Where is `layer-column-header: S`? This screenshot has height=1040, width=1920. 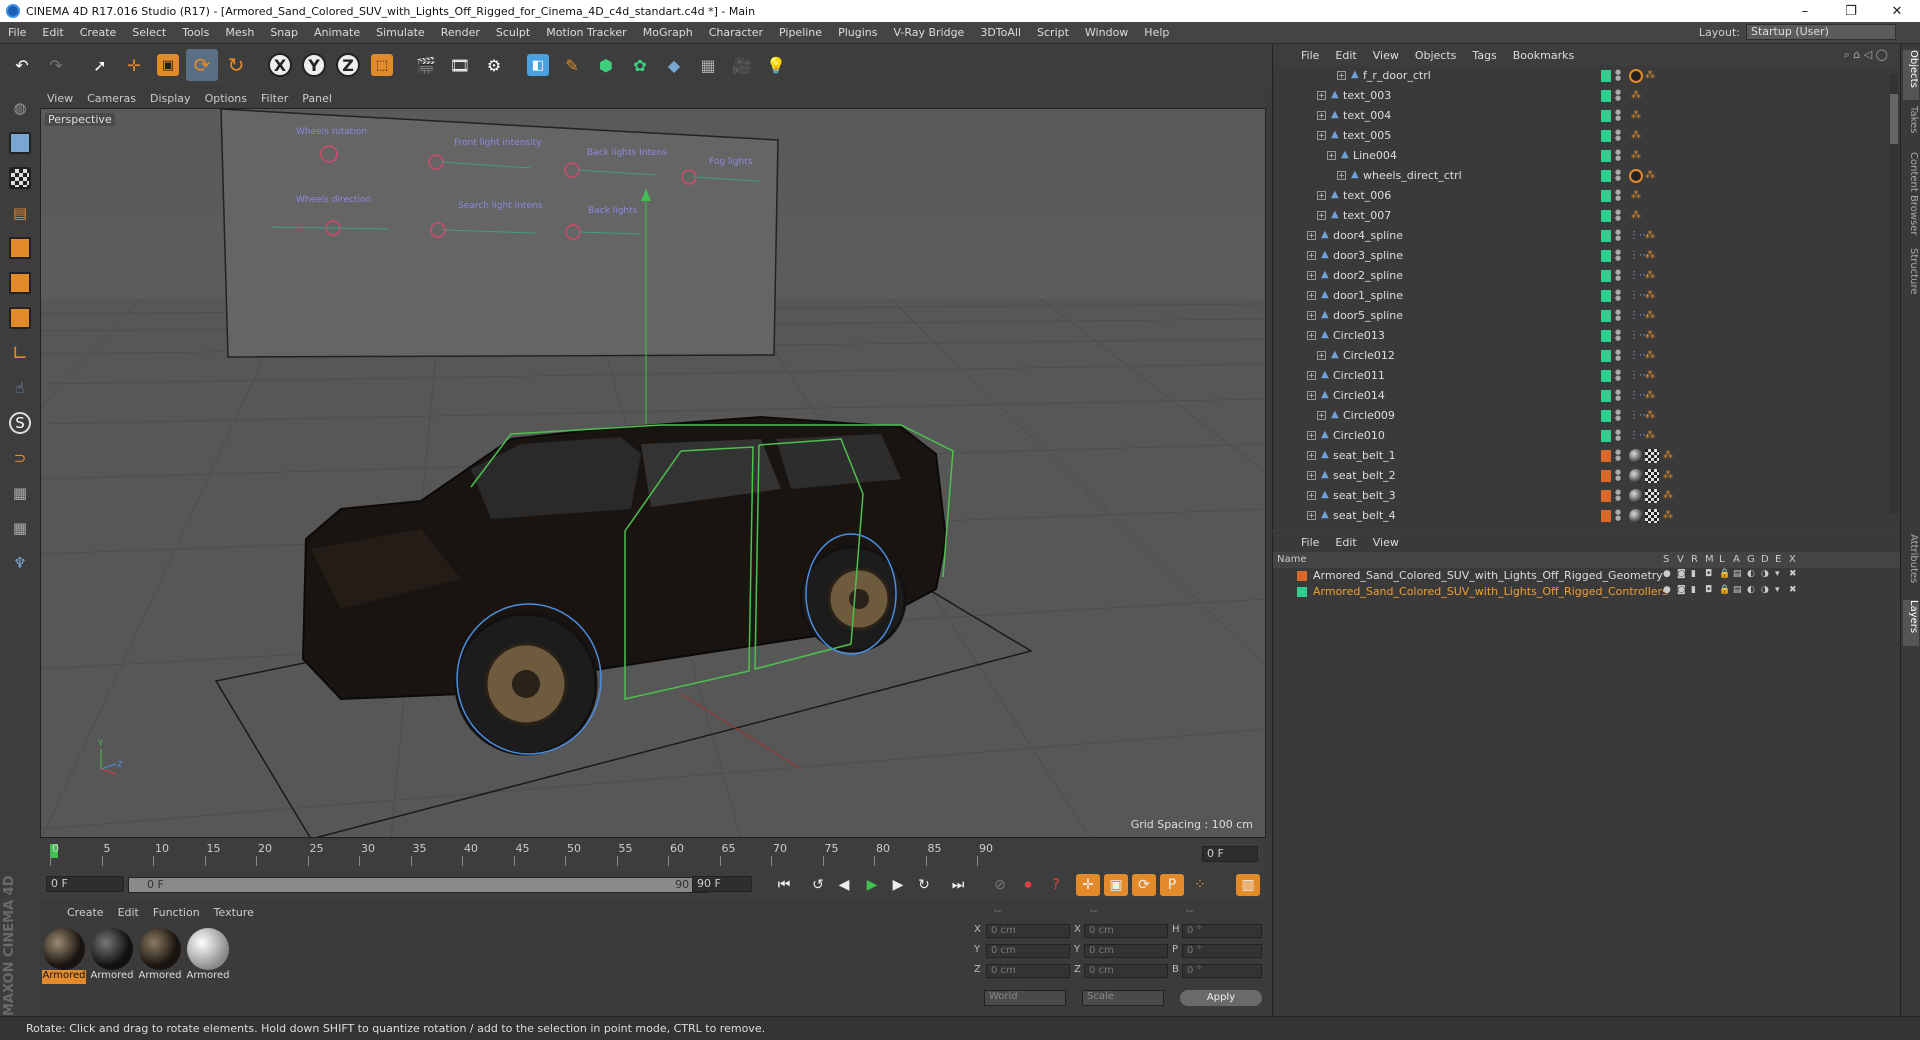 layer-column-header: S is located at coordinates (1666, 559).